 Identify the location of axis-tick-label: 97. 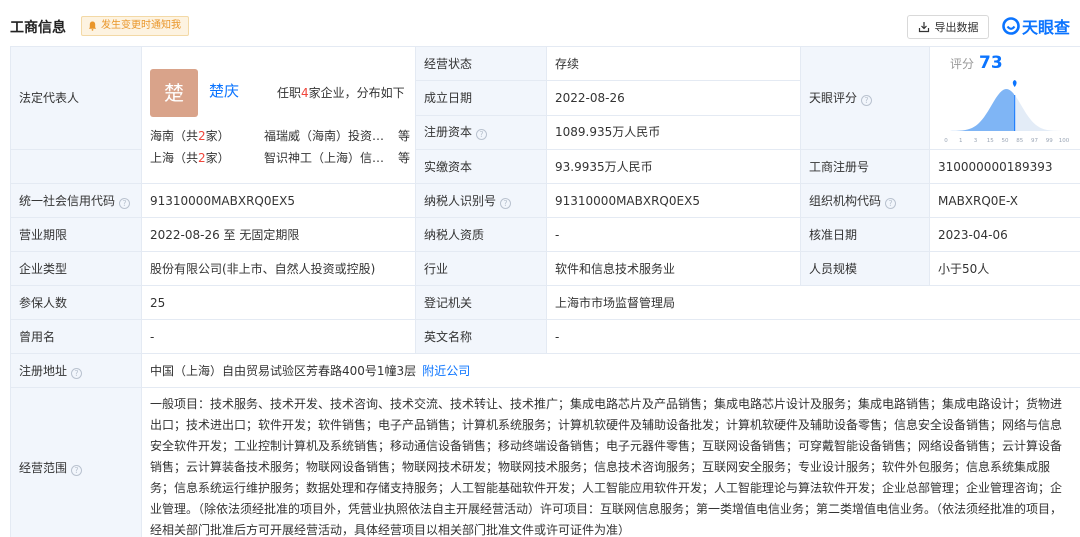
(1034, 141).